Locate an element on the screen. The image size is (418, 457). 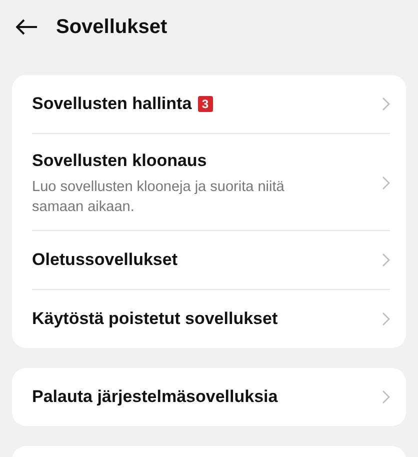
settings-item: Sovellusten hallinta 3 is located at coordinates (211, 104).